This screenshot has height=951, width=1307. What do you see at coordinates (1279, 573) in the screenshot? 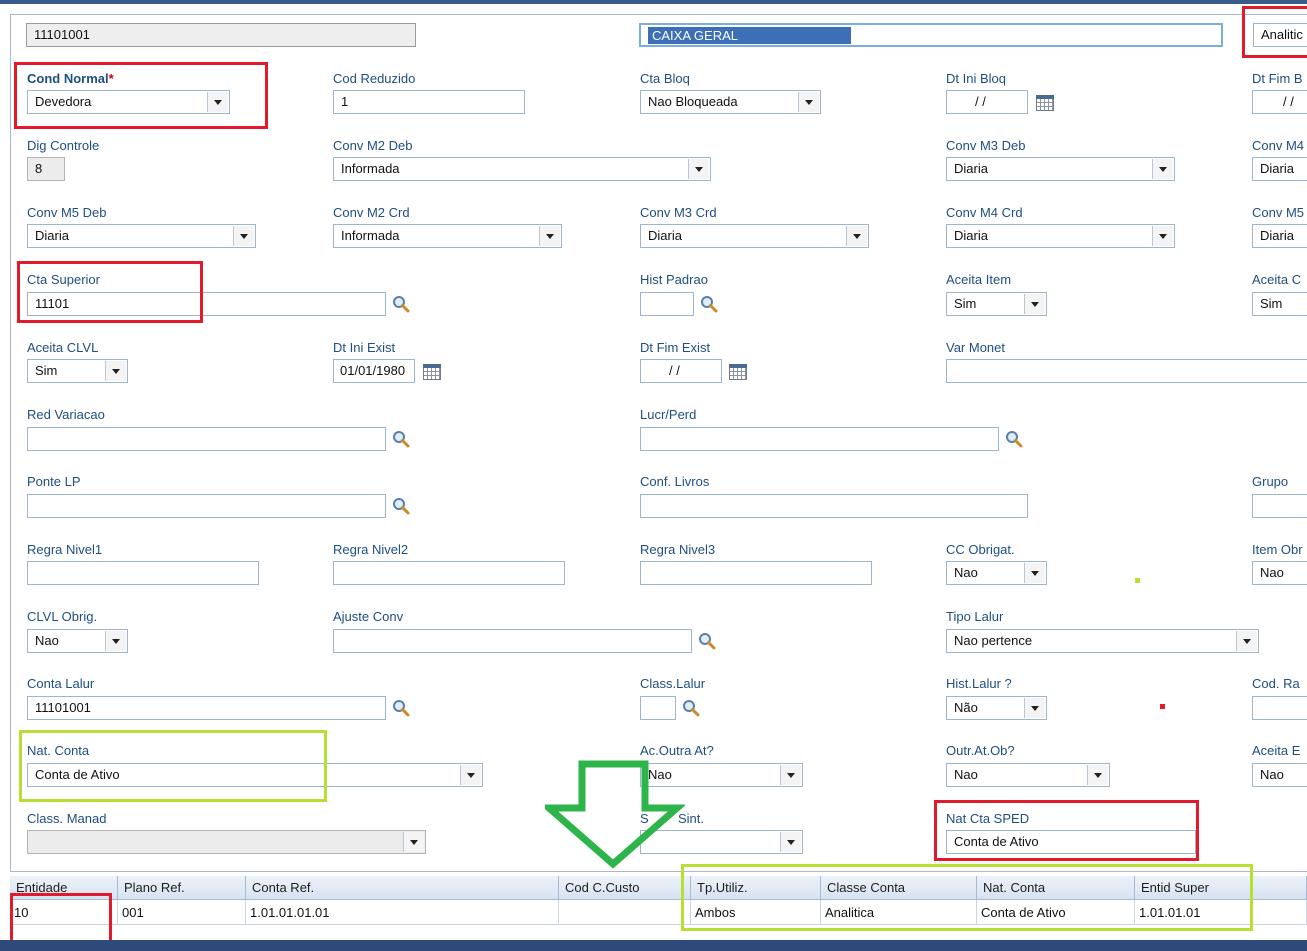
I see `item-obrig-select: Nao` at bounding box center [1279, 573].